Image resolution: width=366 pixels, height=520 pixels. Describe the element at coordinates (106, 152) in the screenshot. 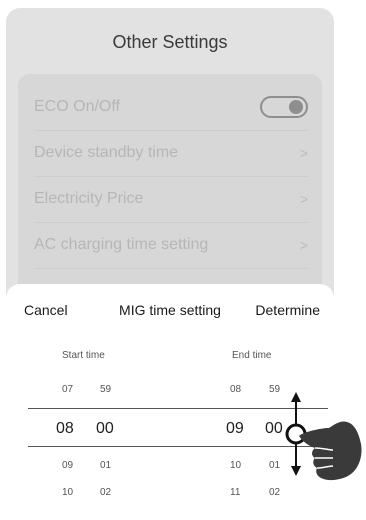

I see `settings-item-label: Device standby time` at that location.